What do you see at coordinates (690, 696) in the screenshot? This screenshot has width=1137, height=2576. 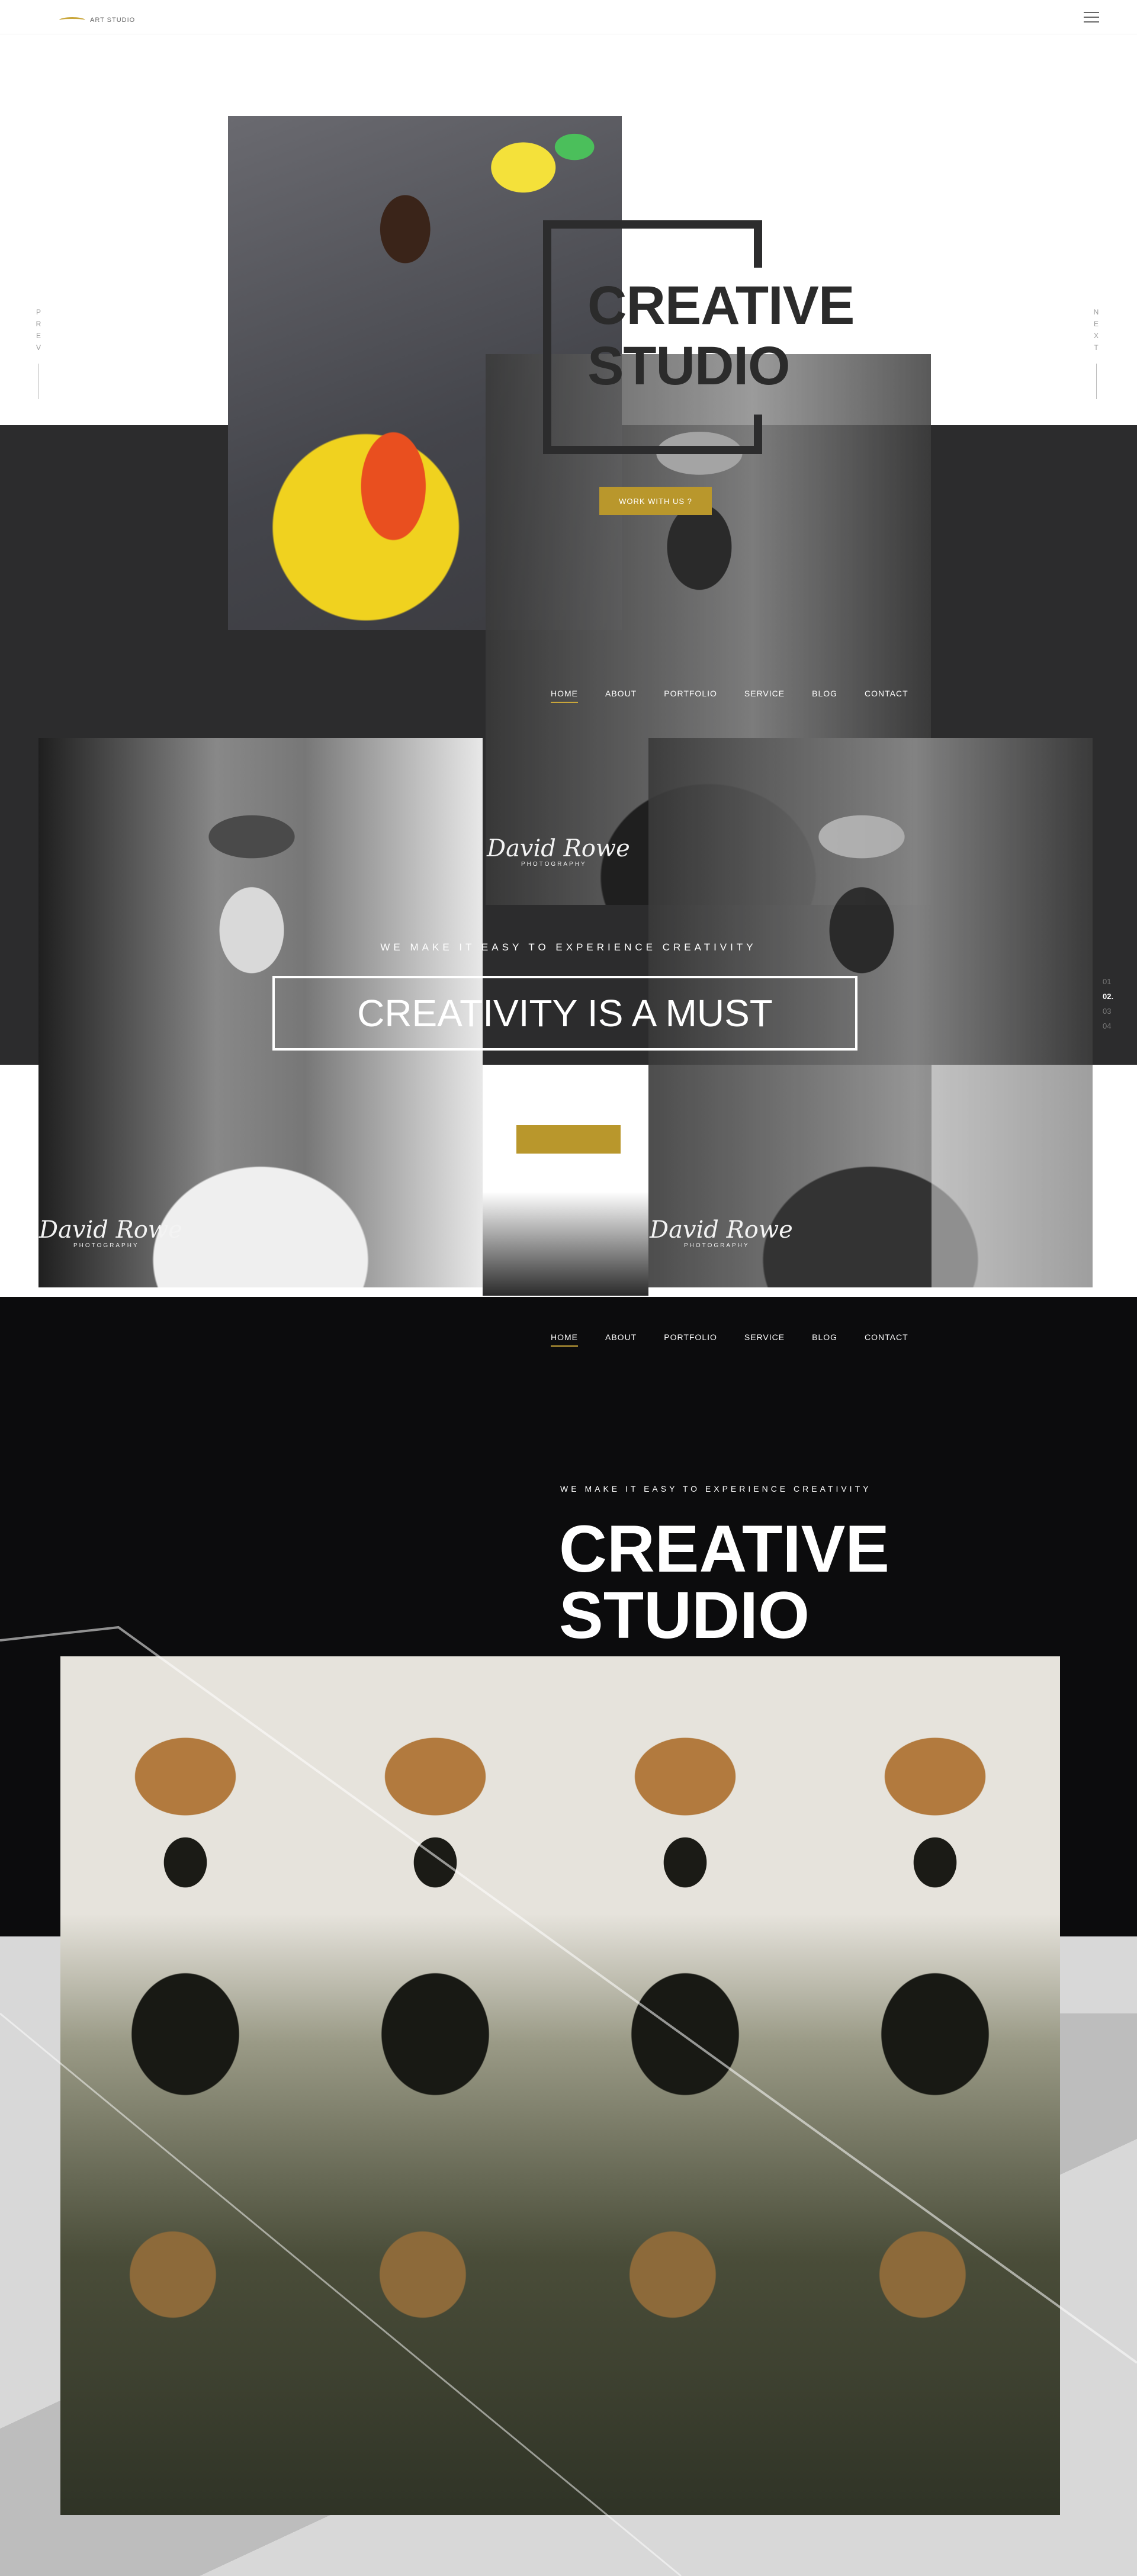 I see `nav-portfolio: PORTFOLIO` at bounding box center [690, 696].